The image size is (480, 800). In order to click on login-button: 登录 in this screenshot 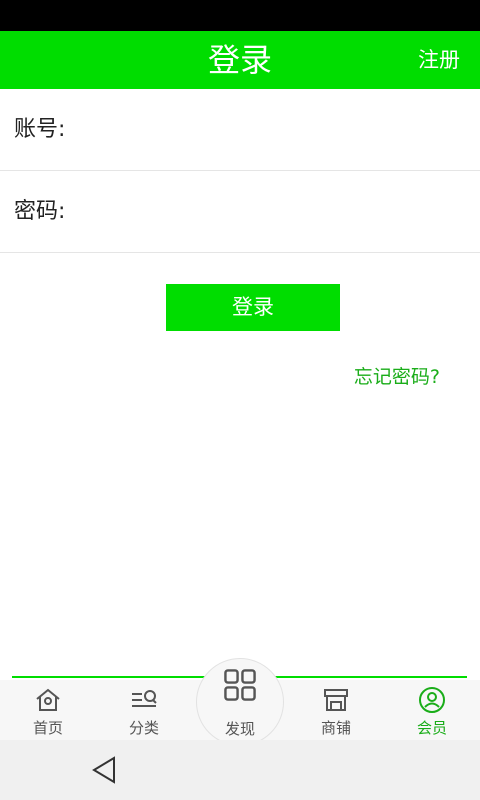, I will do `click(253, 307)`.